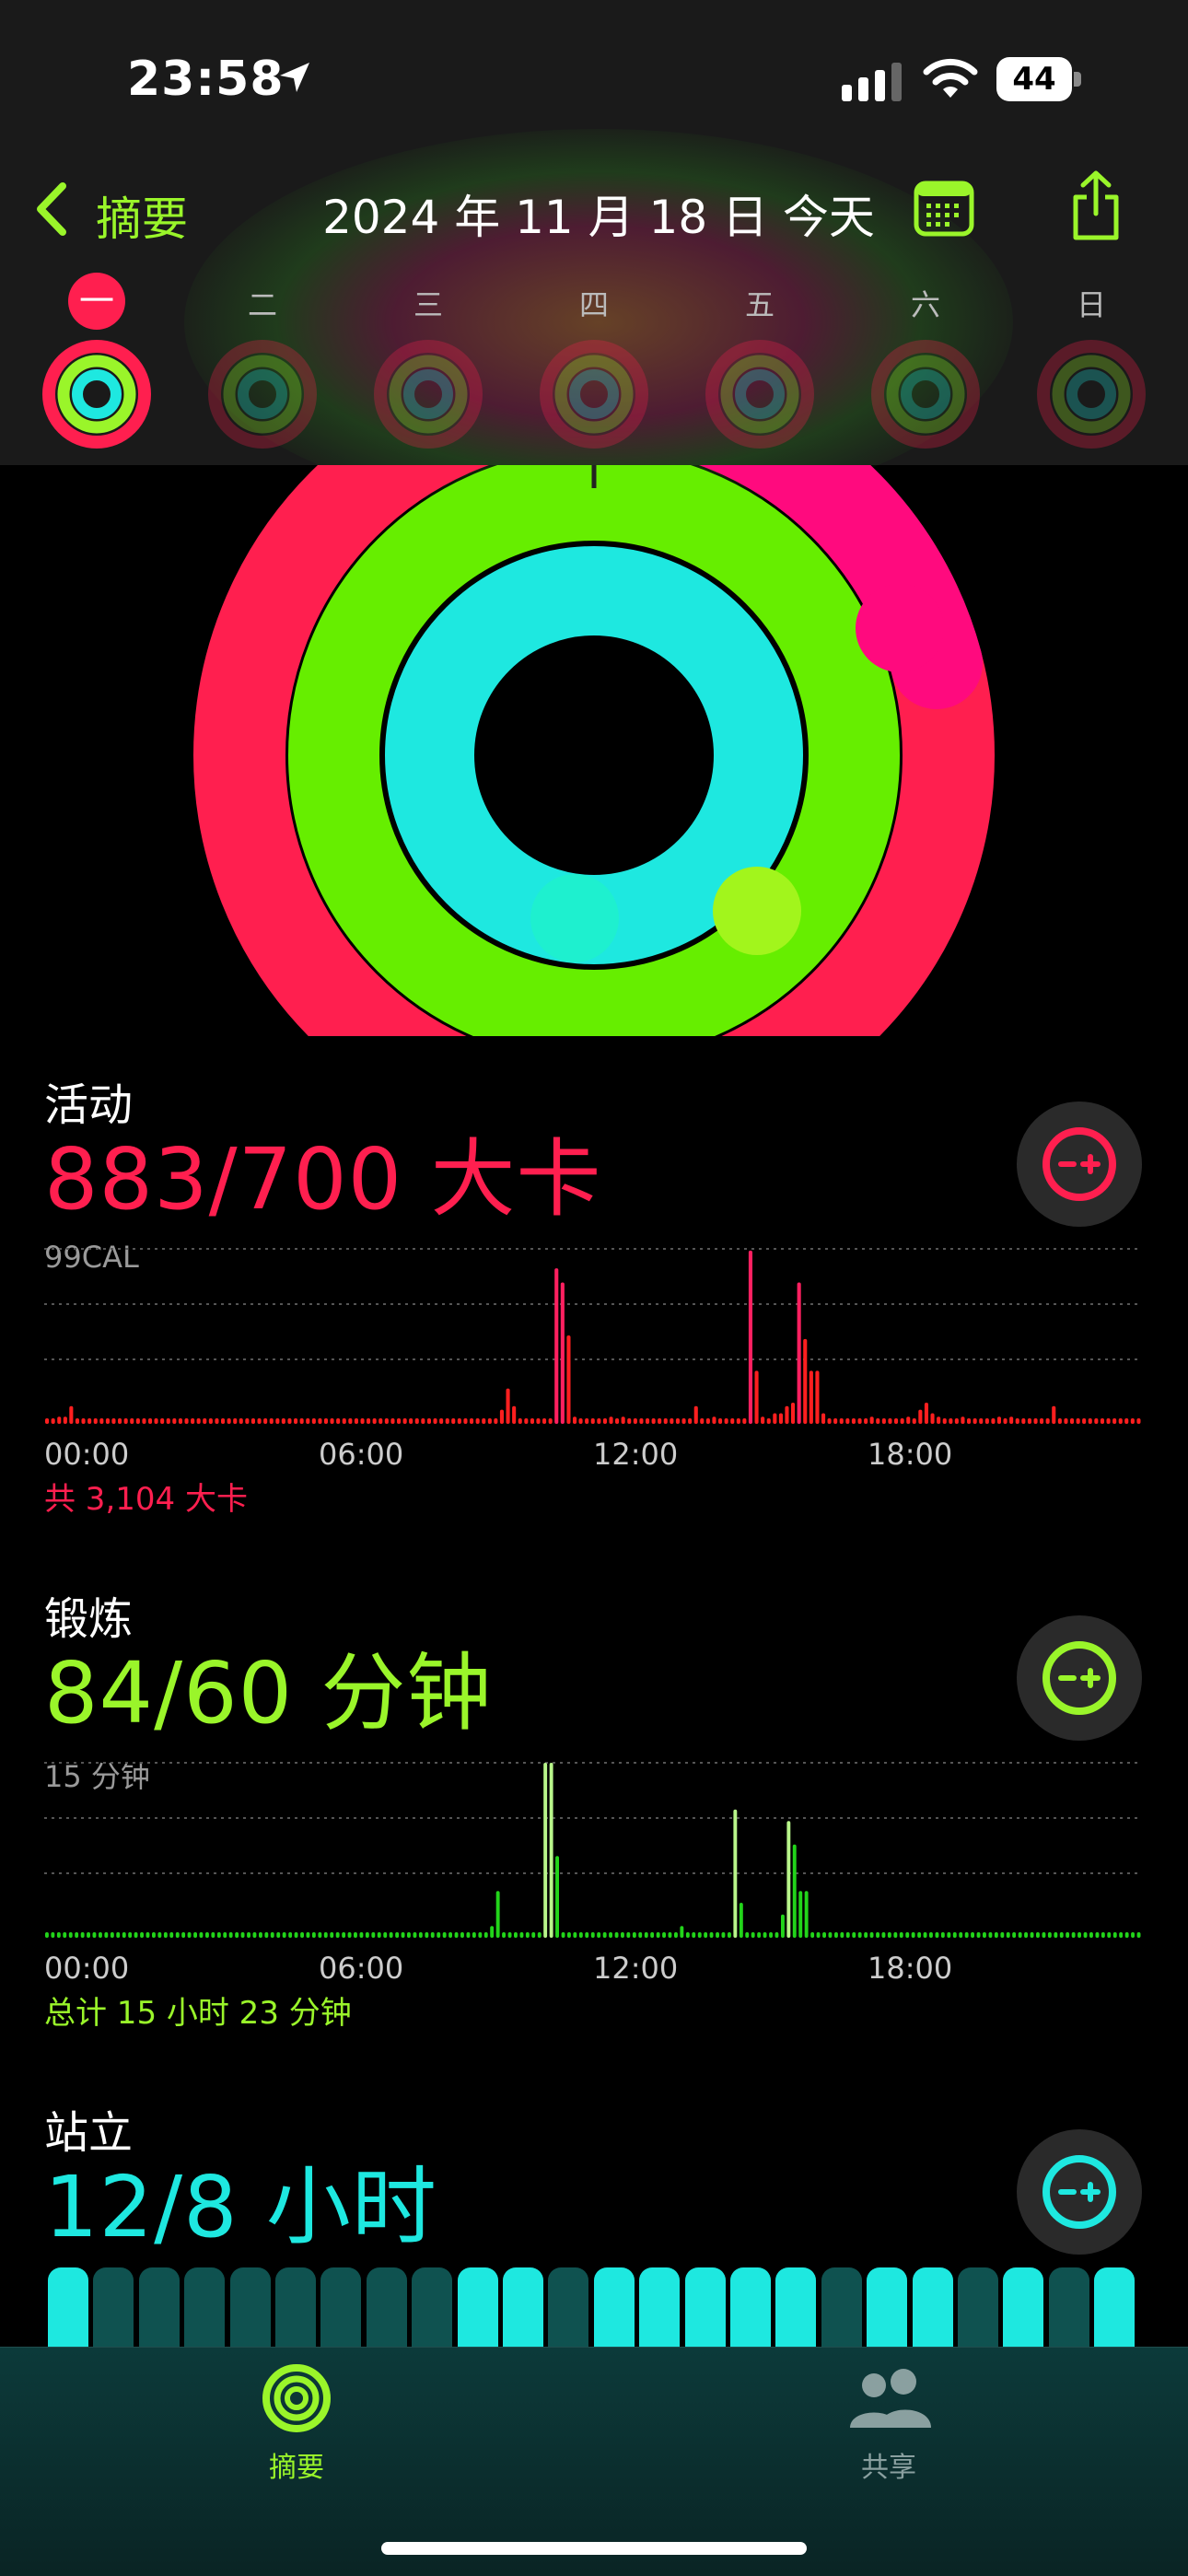 This screenshot has width=1188, height=2576. I want to click on home-indicator, so click(594, 2548).